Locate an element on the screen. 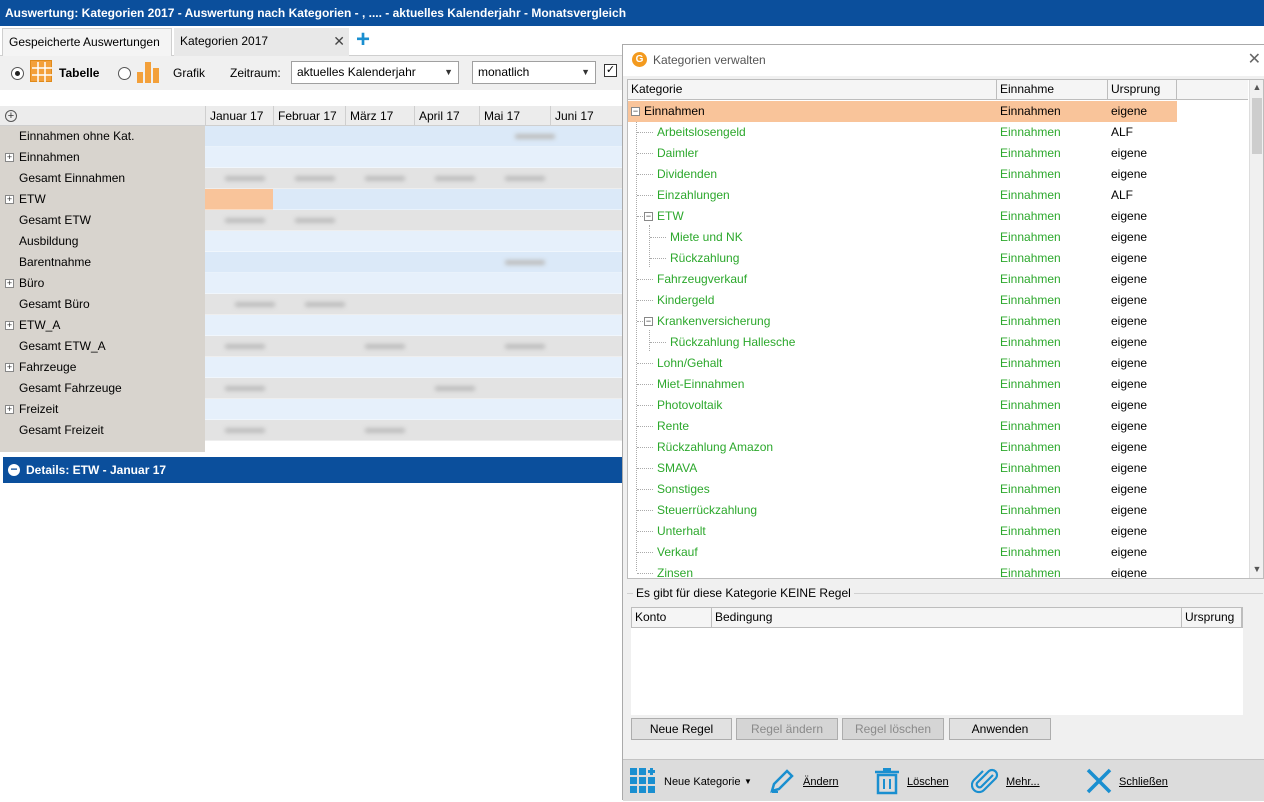 The width and height of the screenshot is (1264, 802). rules-table: Konto Bedingung Ursprung is located at coordinates (937, 661).